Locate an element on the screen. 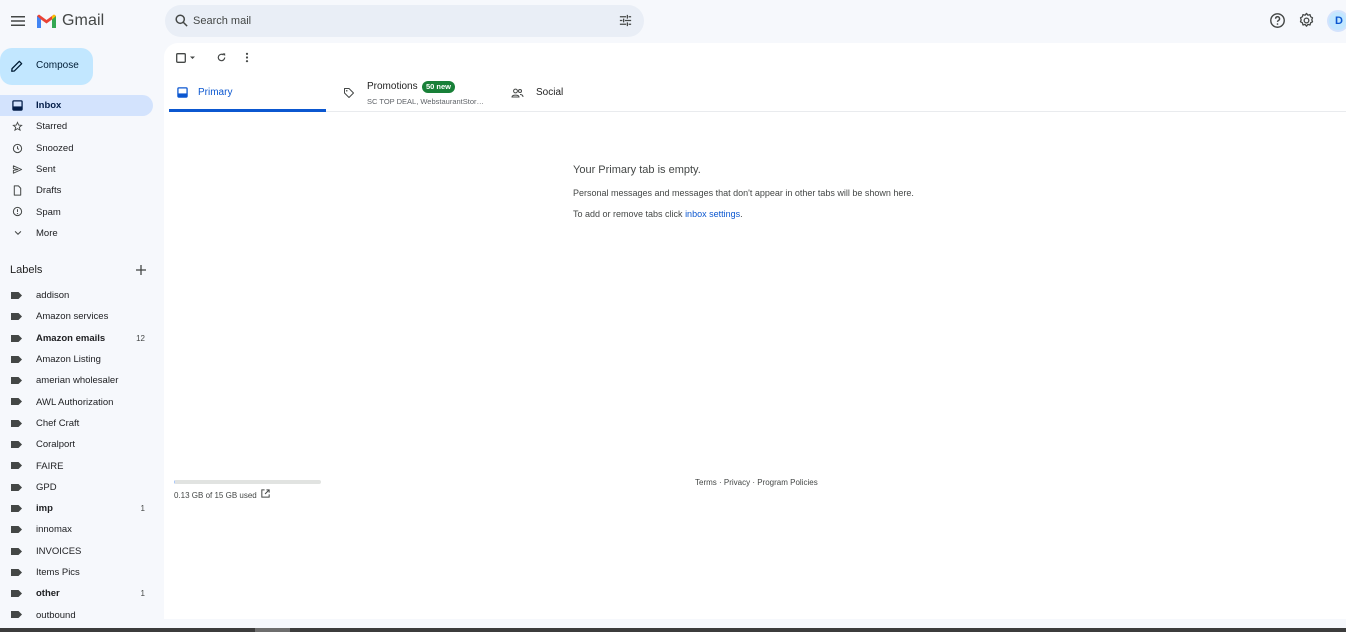 The width and height of the screenshot is (1346, 632). hint-prefix: To add or remove tabs click is located at coordinates (629, 214).